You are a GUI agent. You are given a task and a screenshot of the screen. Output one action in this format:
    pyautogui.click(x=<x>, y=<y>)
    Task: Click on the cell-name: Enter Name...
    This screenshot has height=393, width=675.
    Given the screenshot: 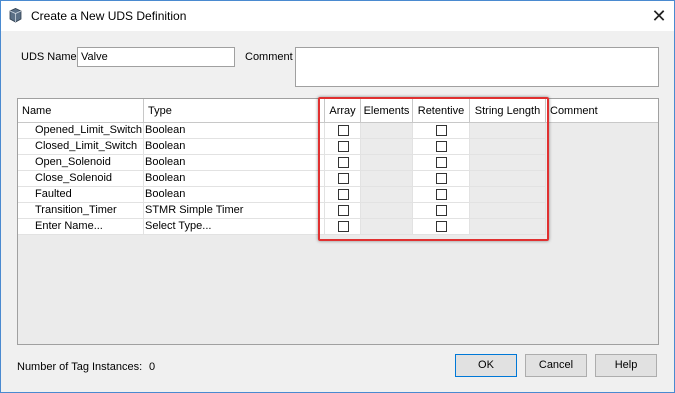 What is the action you would take?
    pyautogui.click(x=81, y=227)
    